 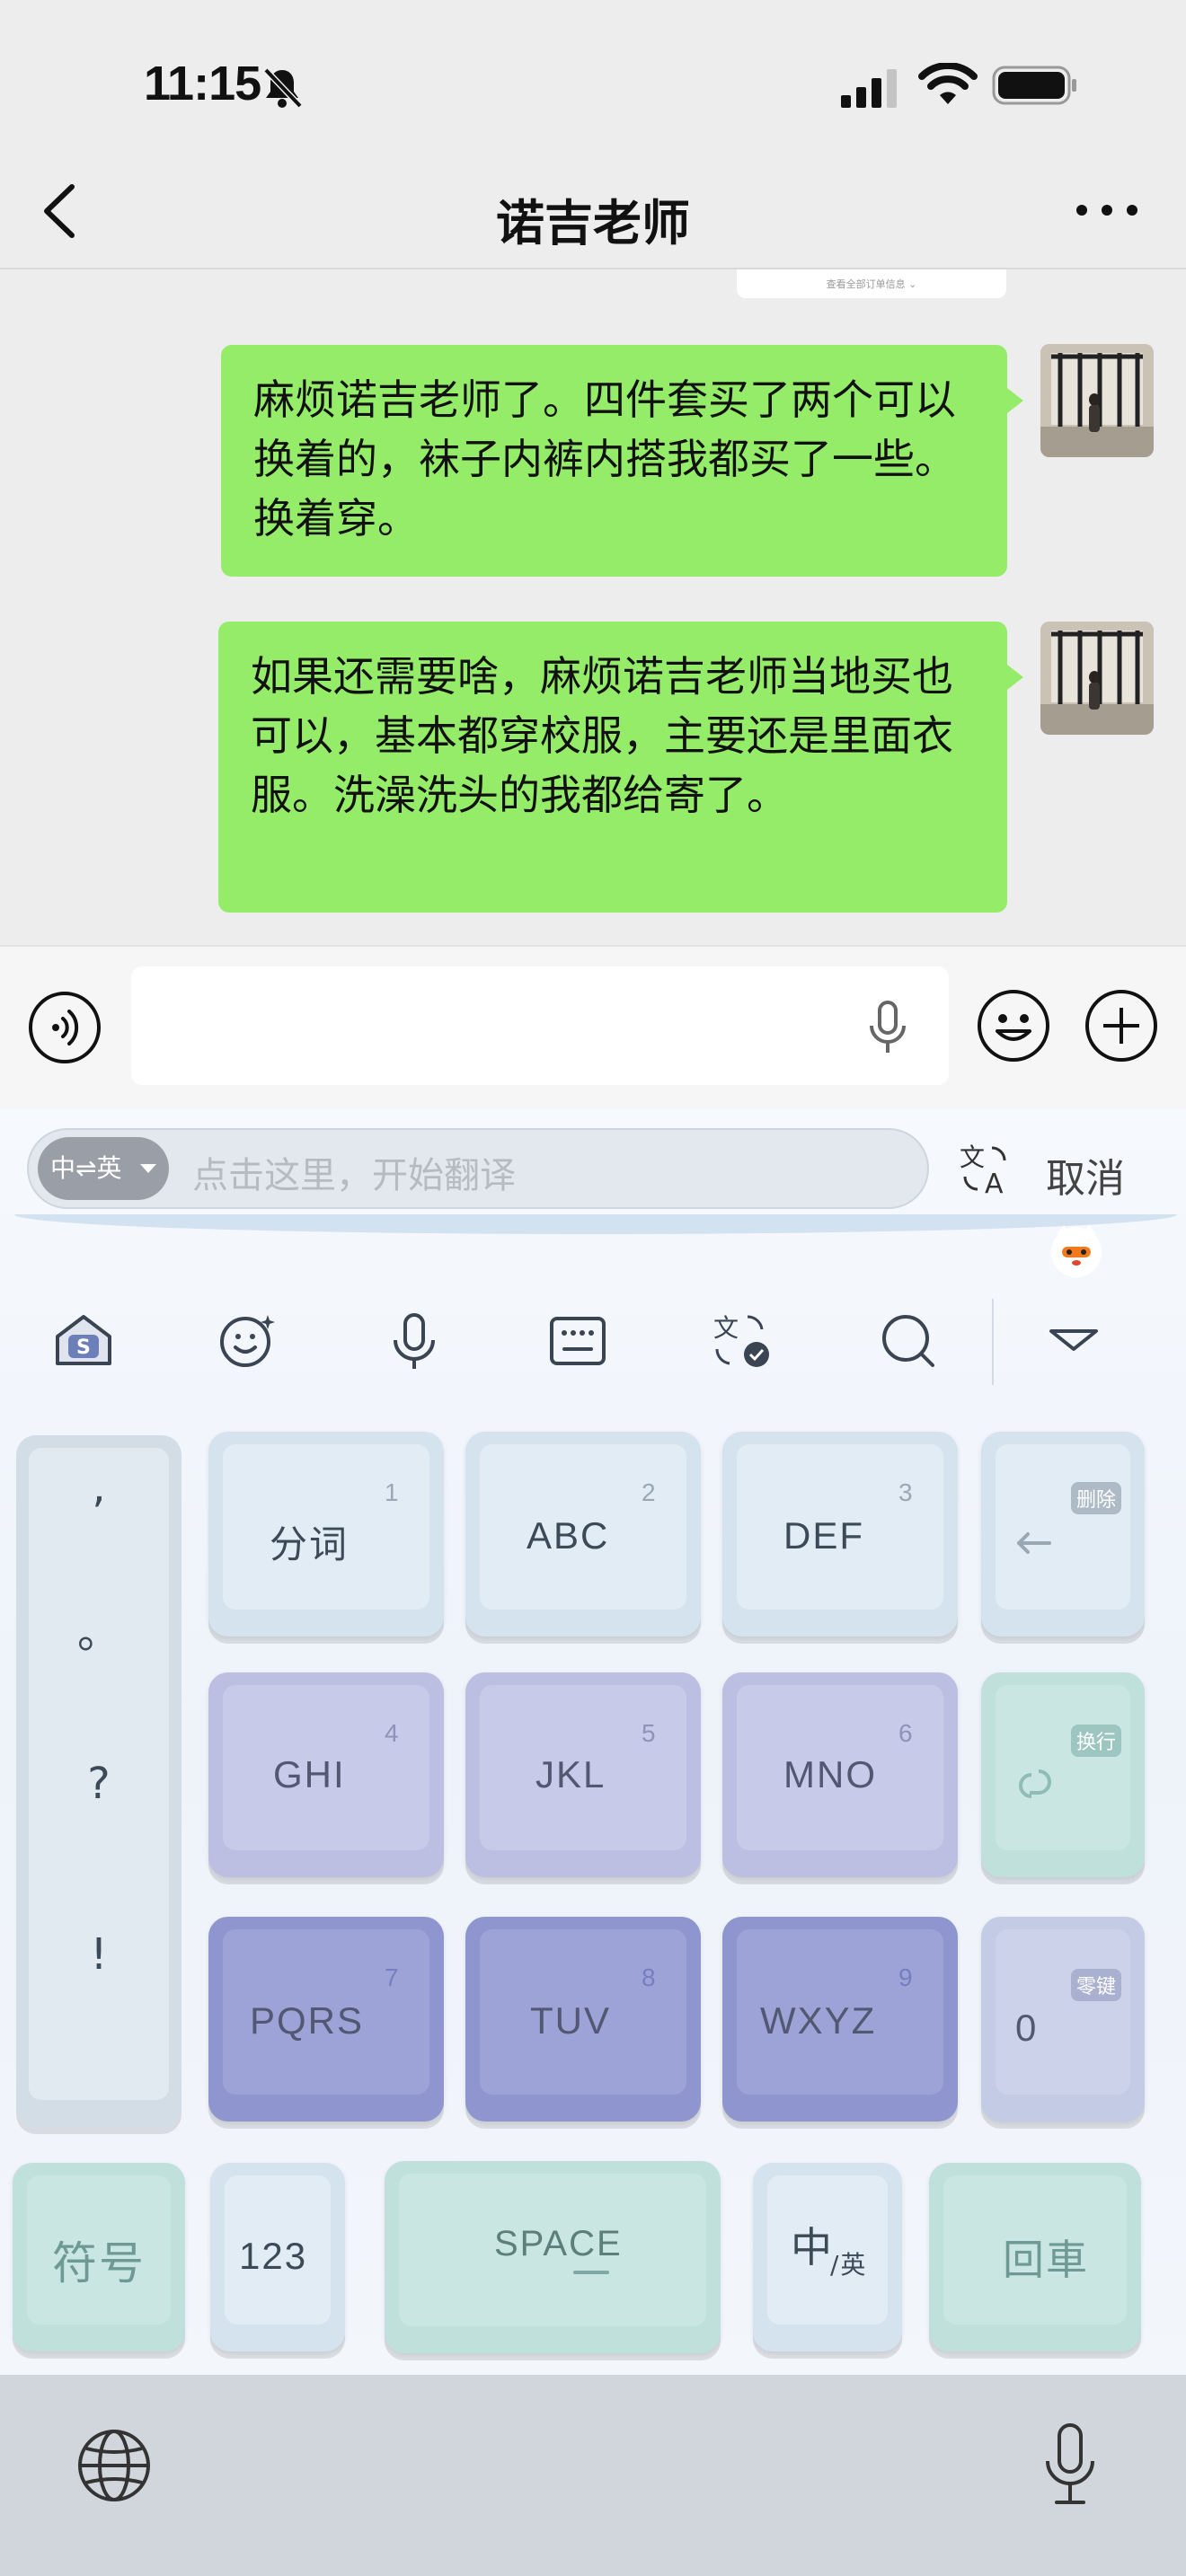 I want to click on voice-message-icon, so click(x=64, y=1027).